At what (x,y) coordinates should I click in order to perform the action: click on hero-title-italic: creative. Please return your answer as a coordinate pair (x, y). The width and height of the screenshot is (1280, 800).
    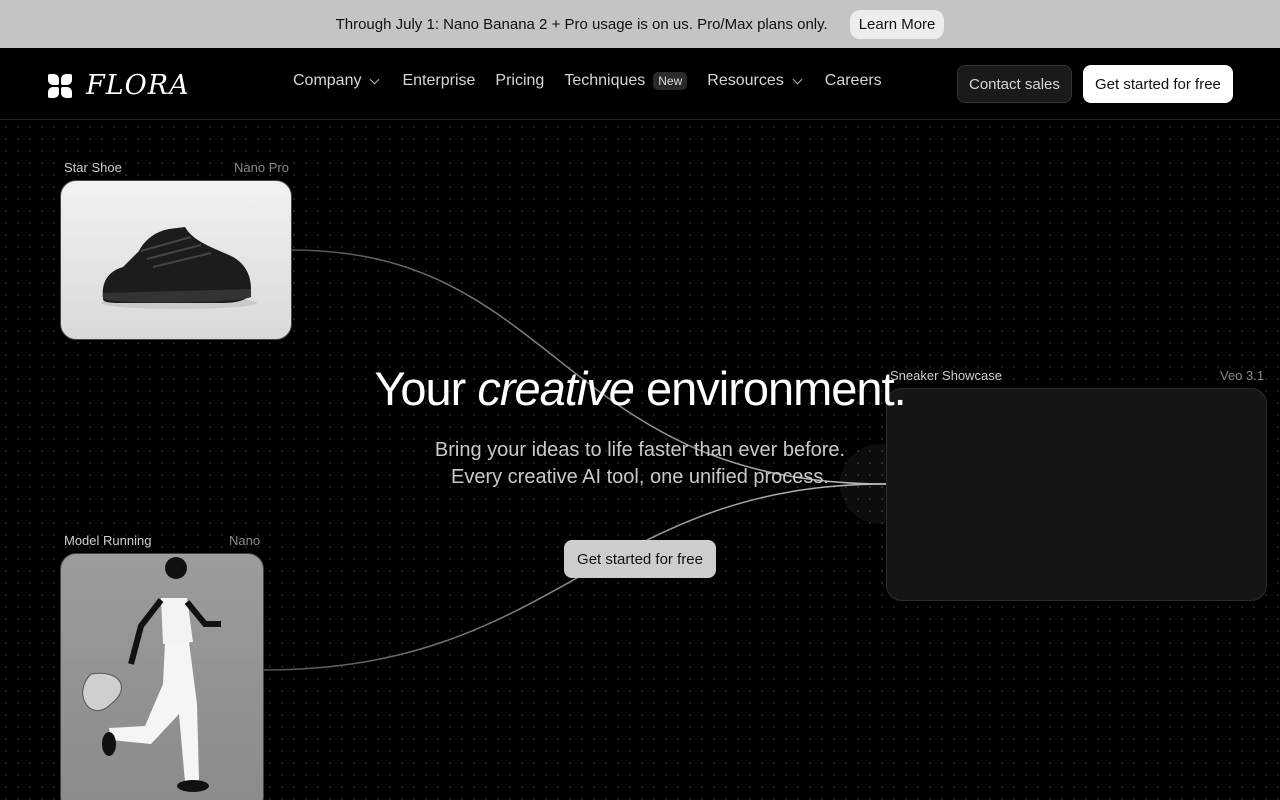
    Looking at the image, I should click on (556, 388).